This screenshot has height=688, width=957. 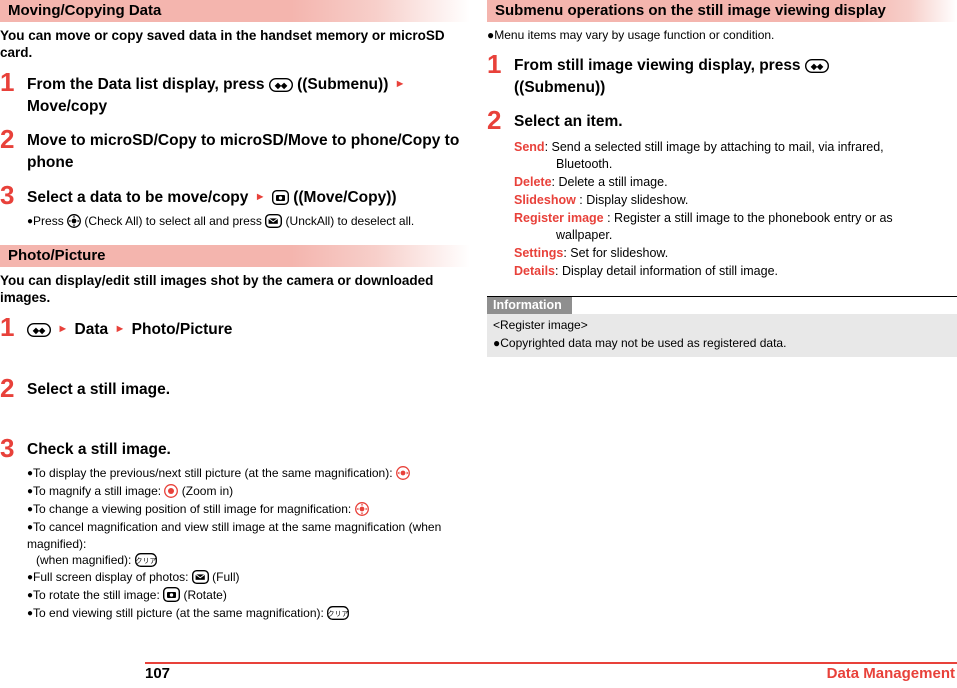 I want to click on bullet-continuation: (when magnified): クリア, so click(x=248, y=560).